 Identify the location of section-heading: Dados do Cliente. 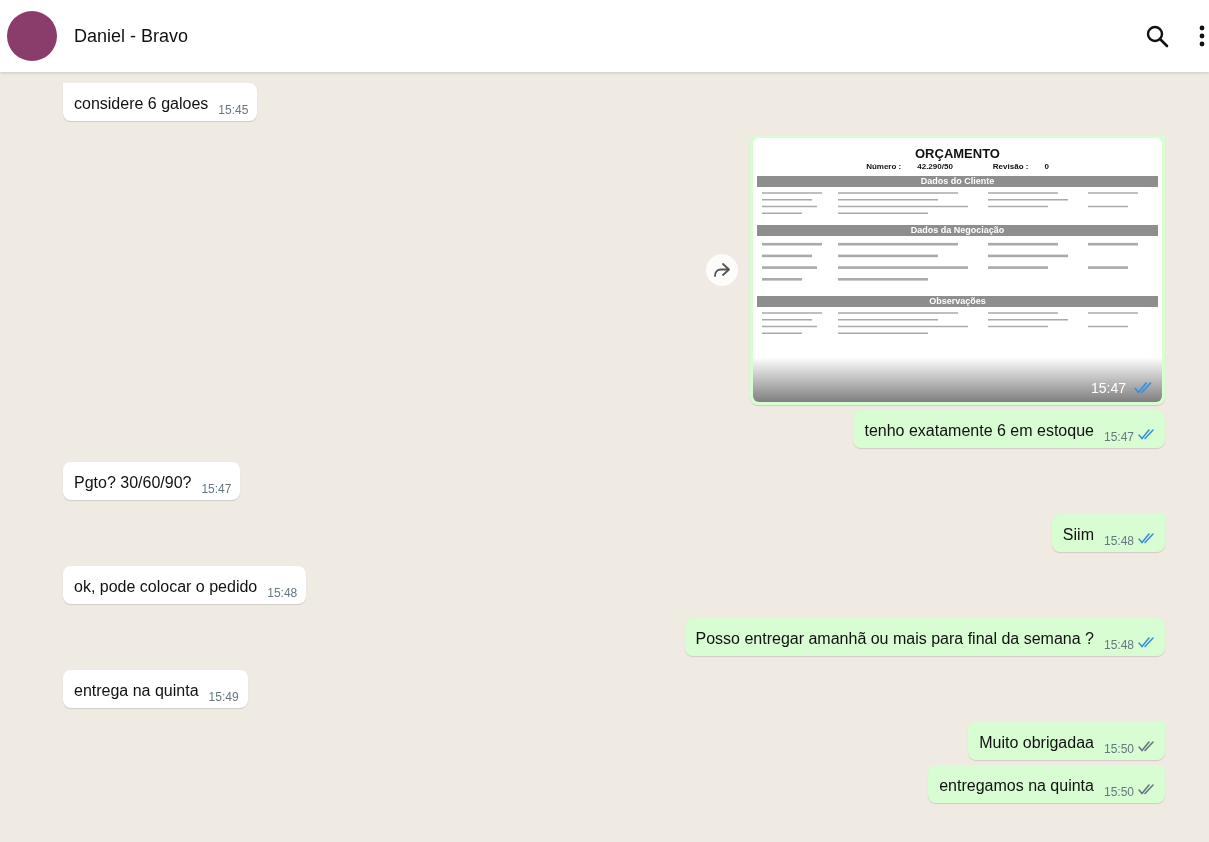
(957, 181).